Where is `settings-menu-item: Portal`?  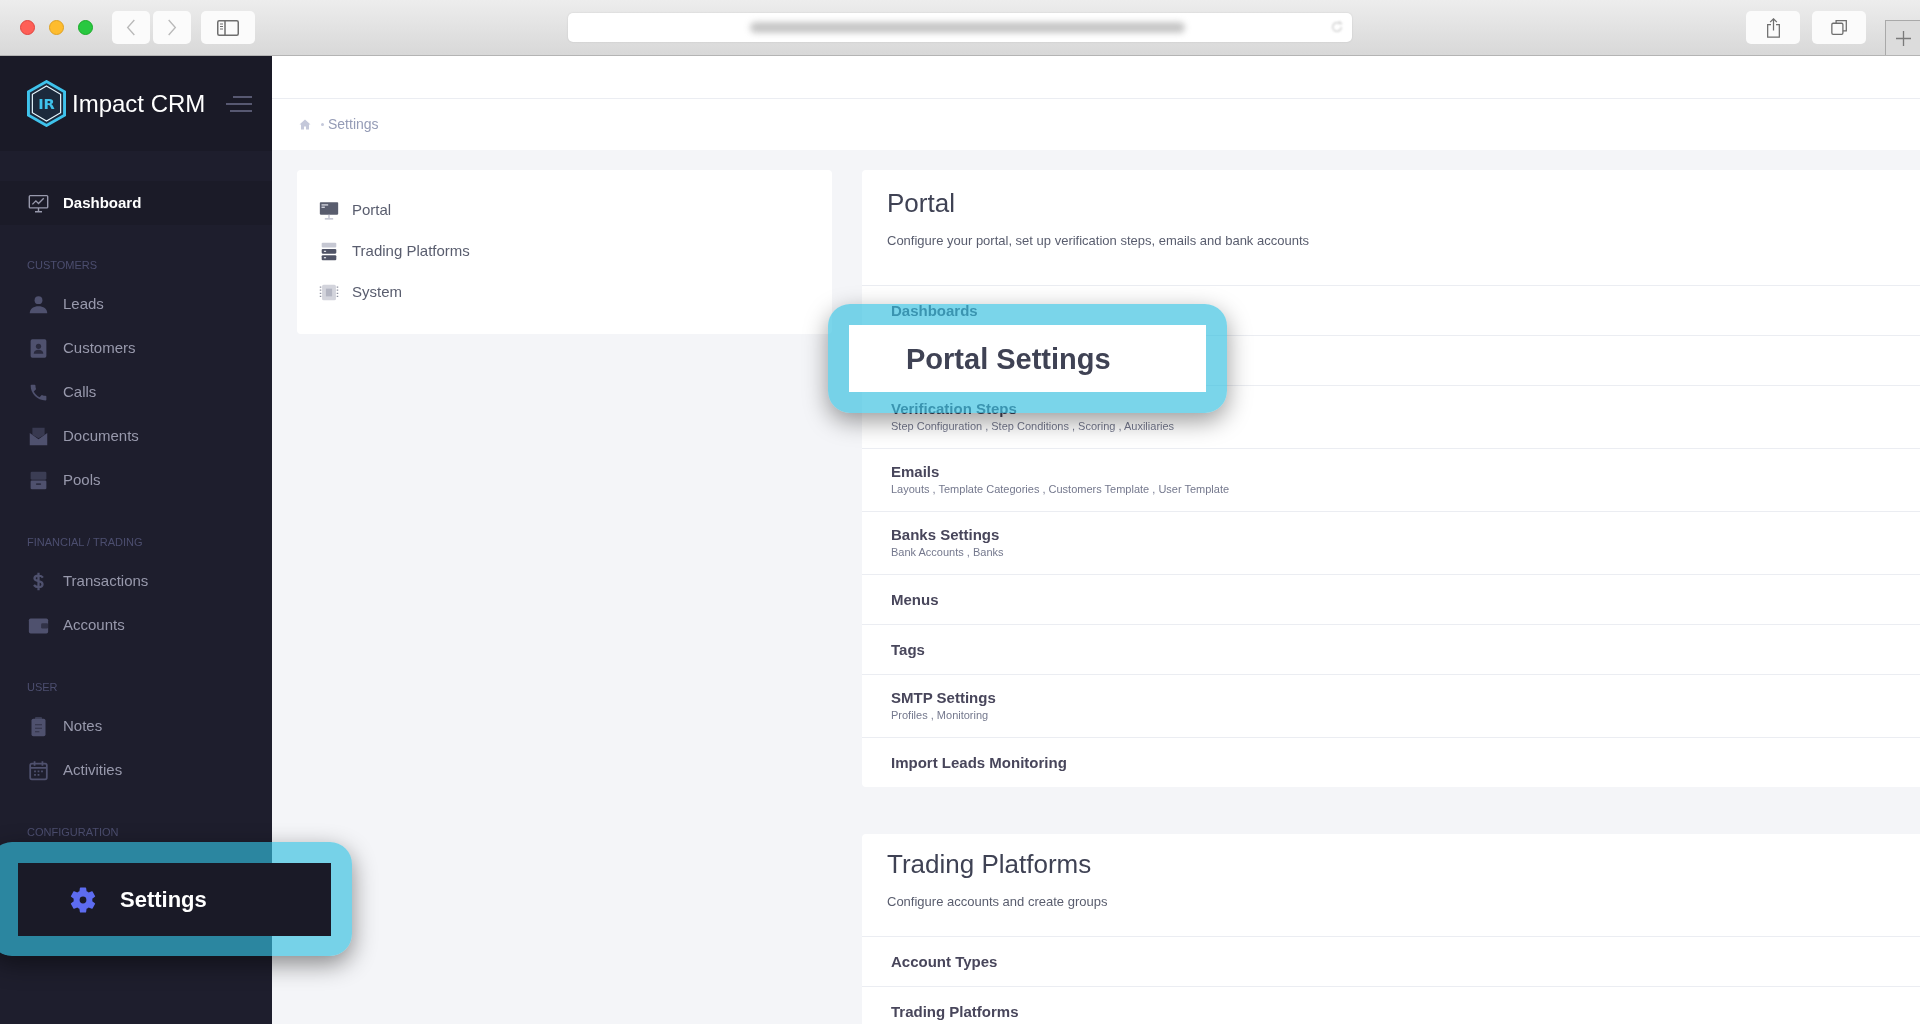
settings-menu-item: Portal is located at coordinates (355, 210).